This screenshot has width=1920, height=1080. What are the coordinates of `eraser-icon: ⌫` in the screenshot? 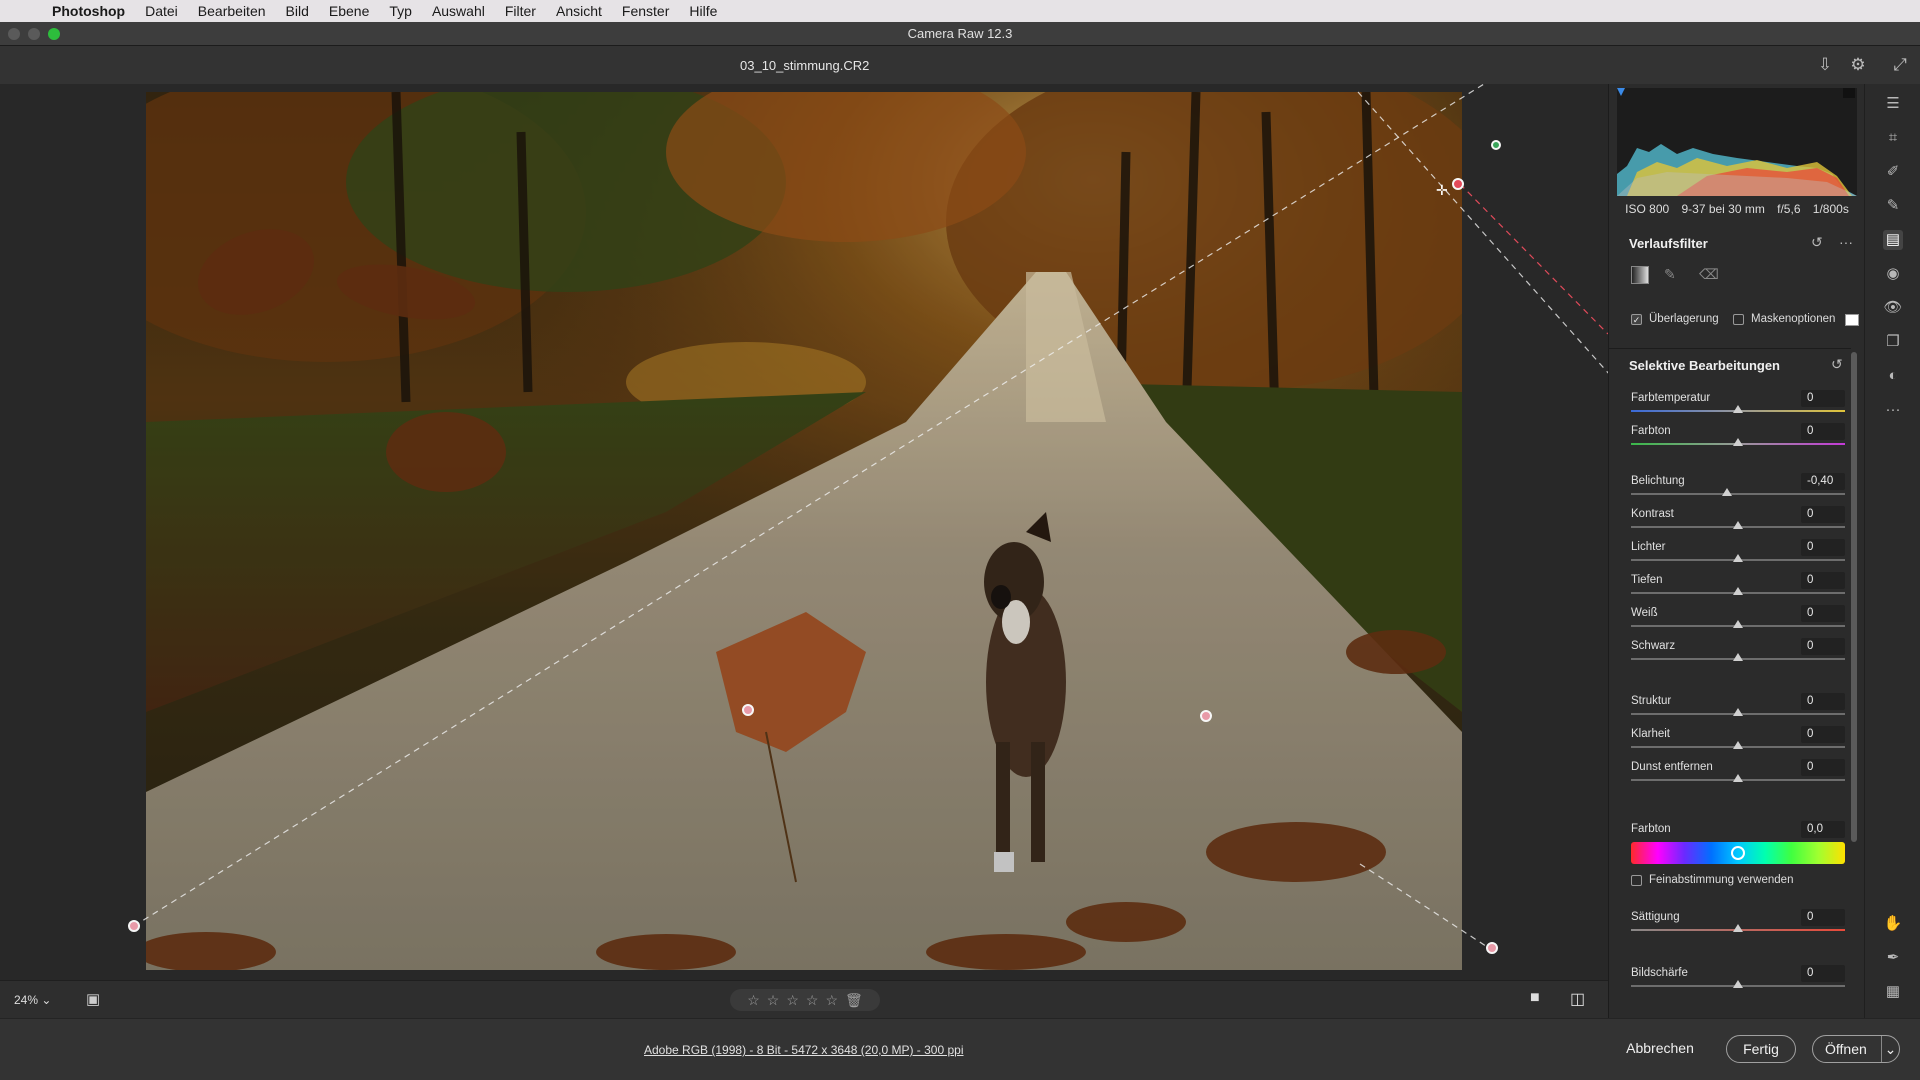 It's located at (1709, 274).